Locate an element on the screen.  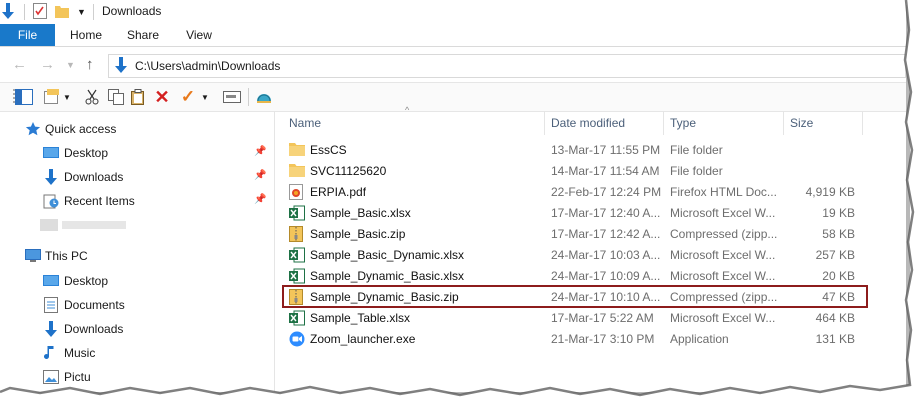
quick-access-toolbar: ▼ is located at coordinates (44, 12).